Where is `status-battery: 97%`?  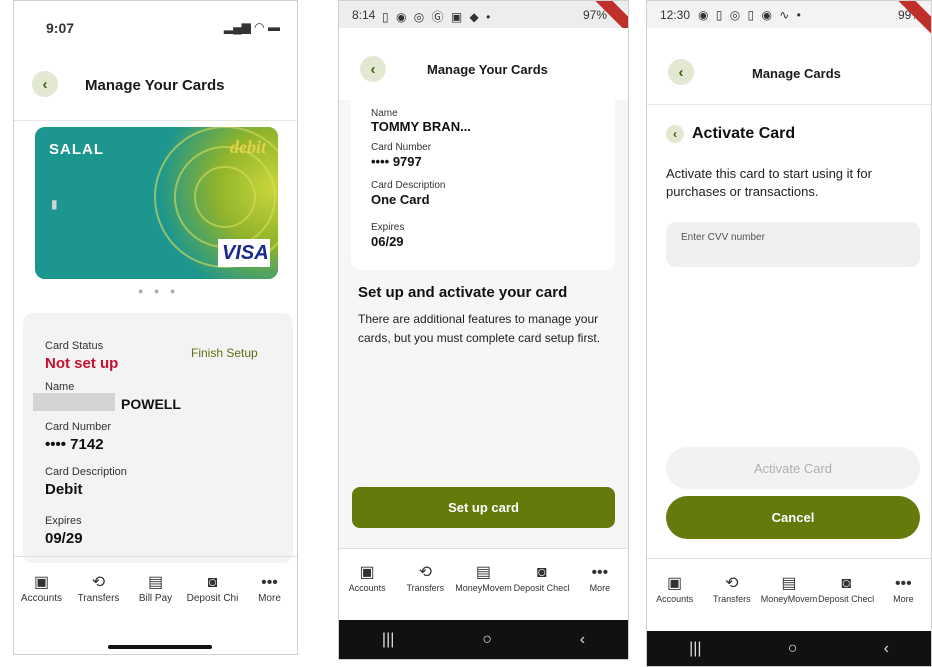 status-battery: 97% is located at coordinates (594, 15).